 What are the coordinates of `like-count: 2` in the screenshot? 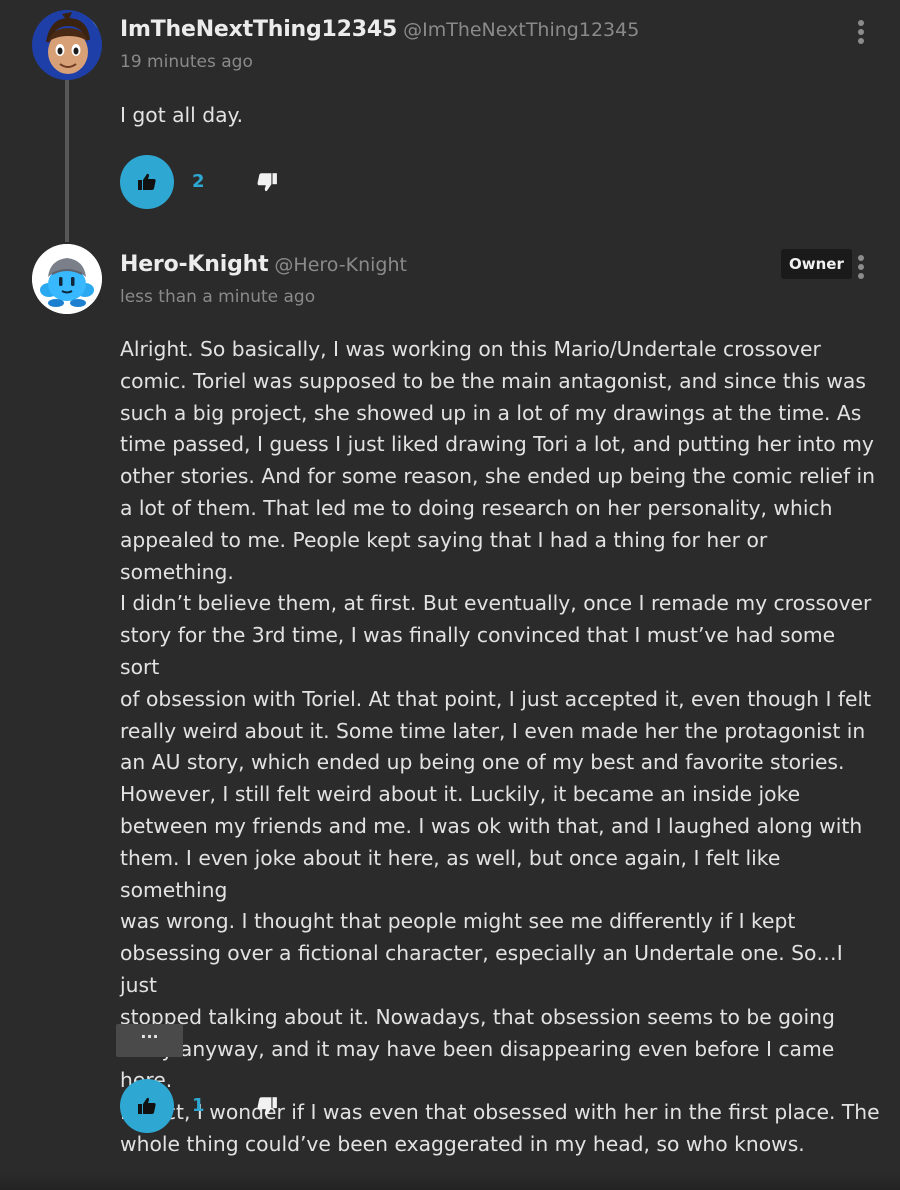 It's located at (198, 181).